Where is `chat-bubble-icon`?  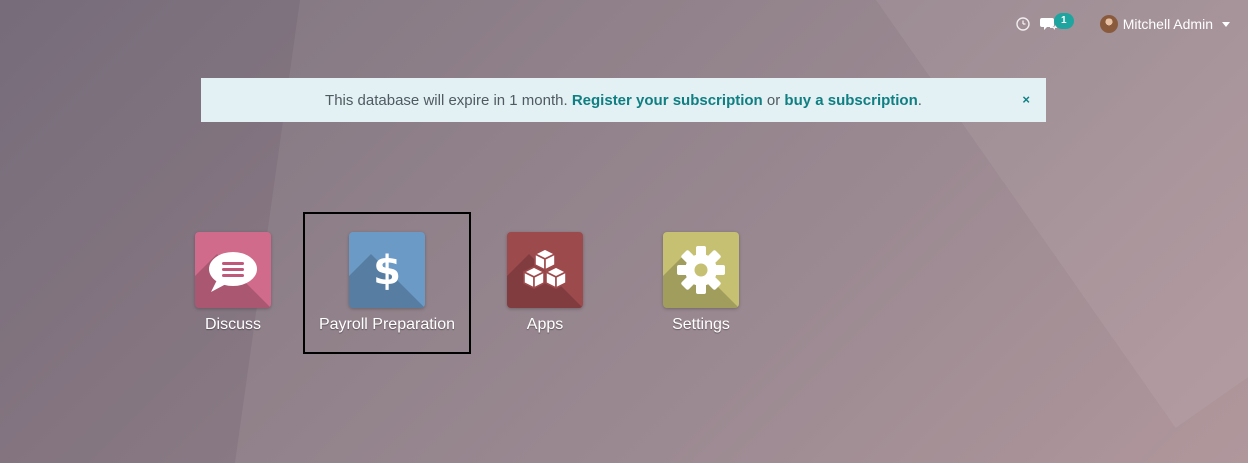 chat-bubble-icon is located at coordinates (233, 272).